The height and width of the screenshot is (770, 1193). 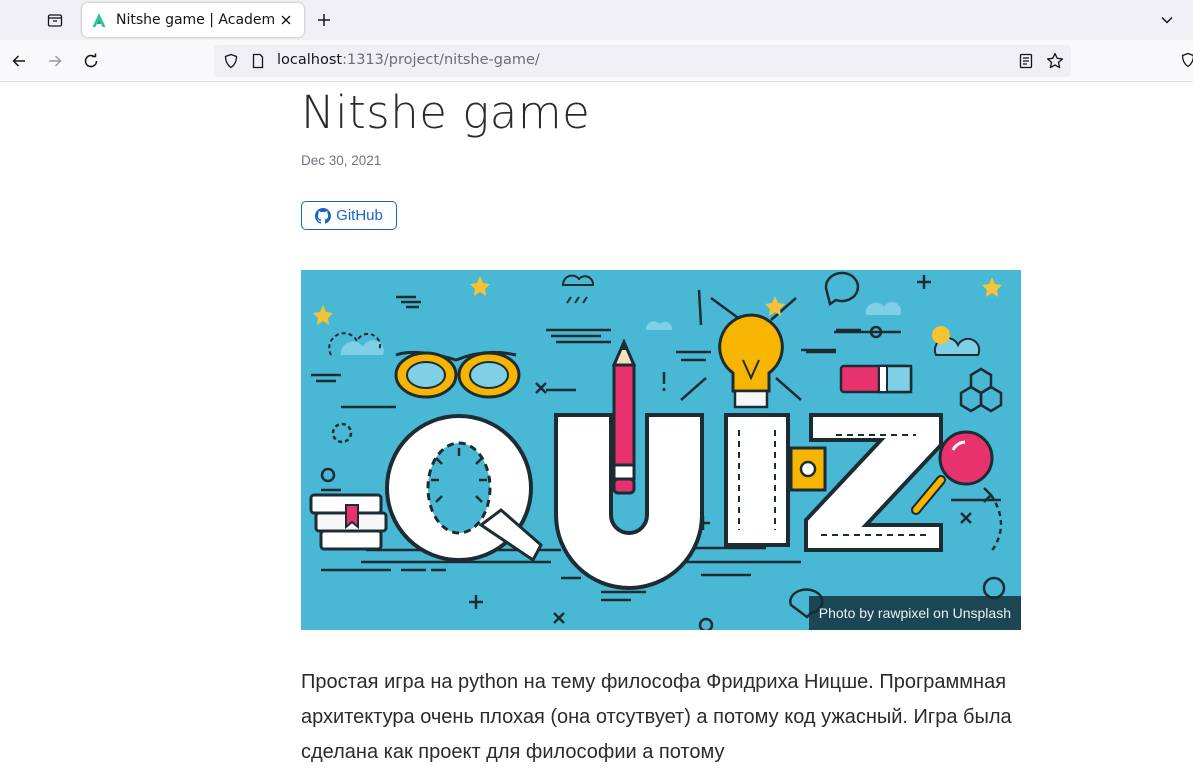 I want to click on new-tab-button, so click(x=324, y=20).